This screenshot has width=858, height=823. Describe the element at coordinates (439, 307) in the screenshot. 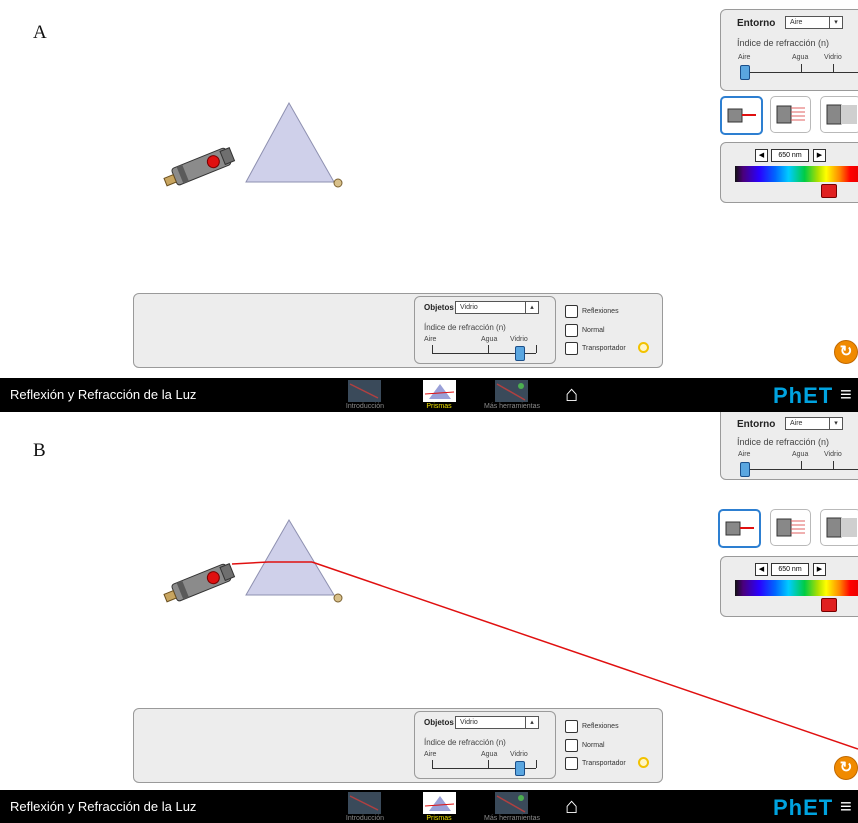

I see `objects-label: Objetos` at that location.